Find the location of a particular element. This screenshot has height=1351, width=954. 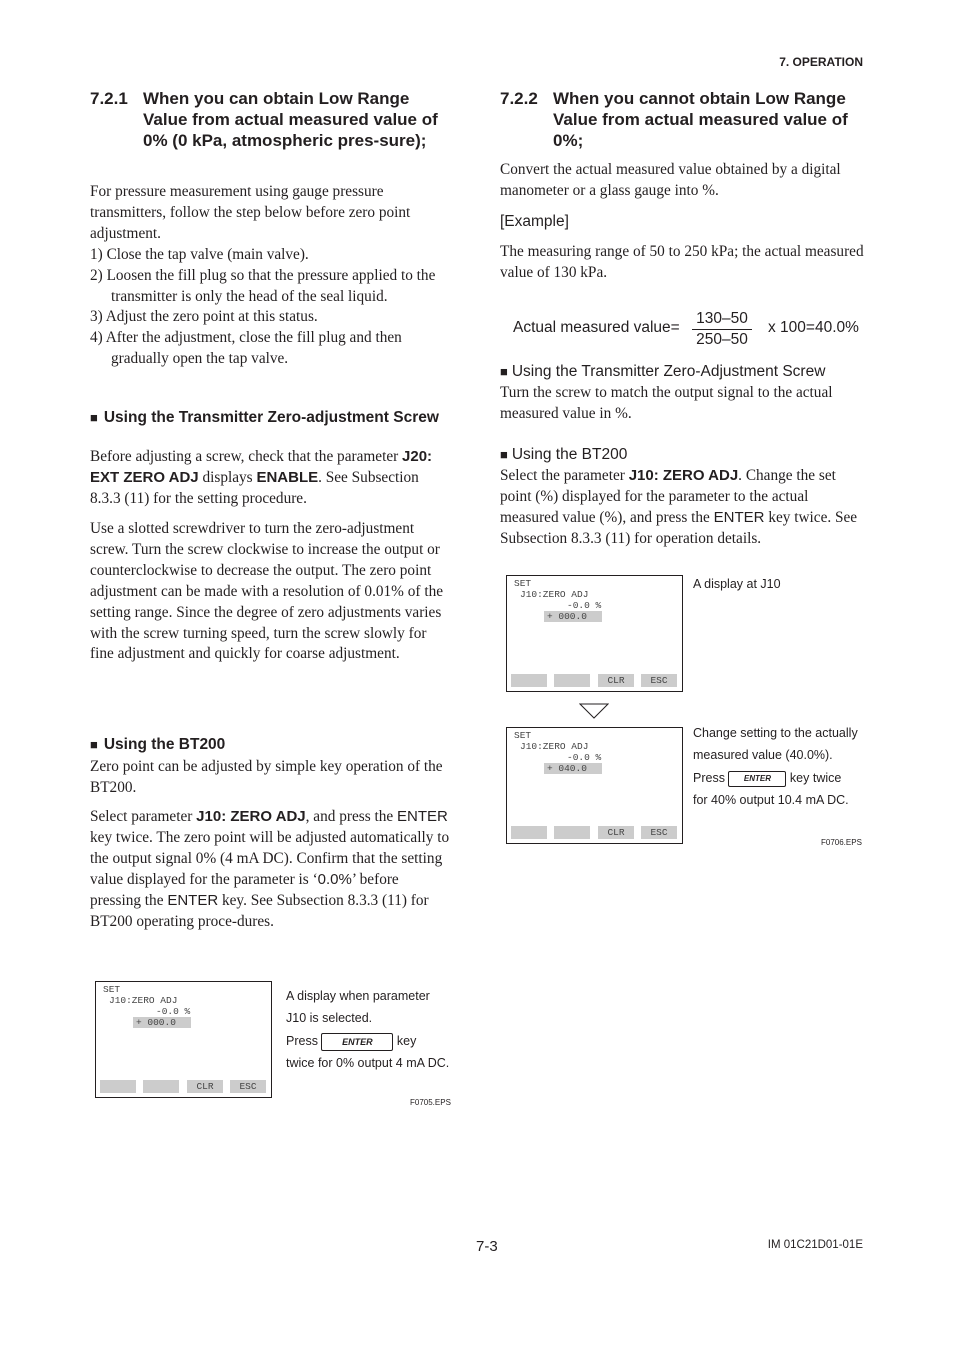

subheading-bt200: ■ Using the BT200 is located at coordinates (157, 744).